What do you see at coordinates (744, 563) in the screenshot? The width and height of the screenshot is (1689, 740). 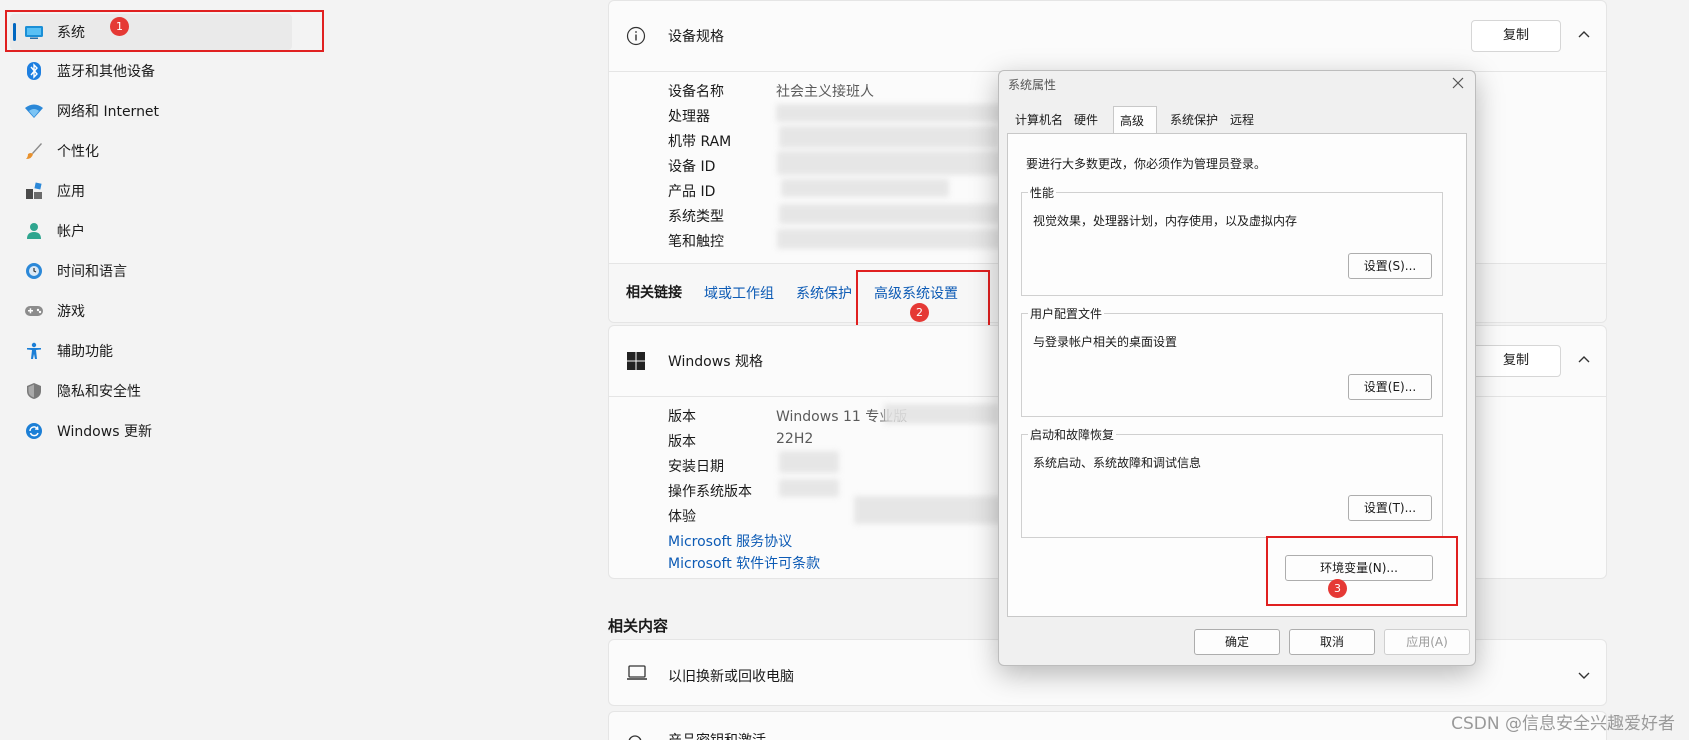 I see `link-microsoft-license-terms: Microsoft 软件许可条款` at bounding box center [744, 563].